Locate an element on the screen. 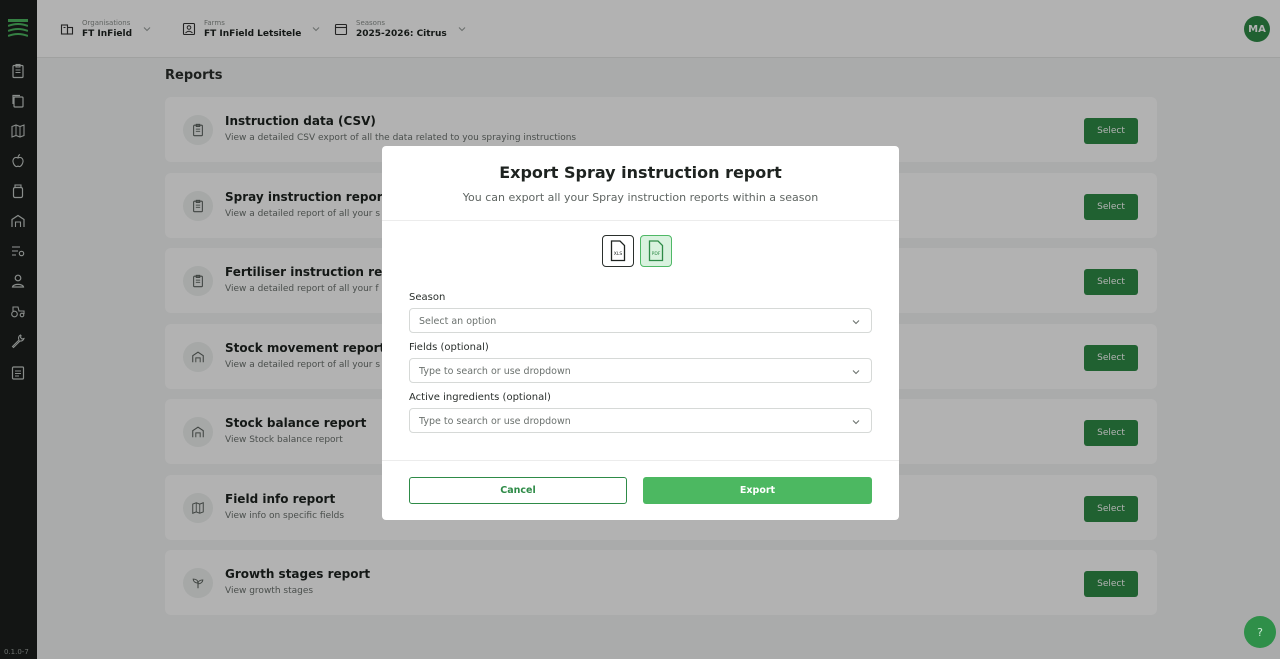 The height and width of the screenshot is (659, 1280). season-select: Select an option is located at coordinates (640, 320).